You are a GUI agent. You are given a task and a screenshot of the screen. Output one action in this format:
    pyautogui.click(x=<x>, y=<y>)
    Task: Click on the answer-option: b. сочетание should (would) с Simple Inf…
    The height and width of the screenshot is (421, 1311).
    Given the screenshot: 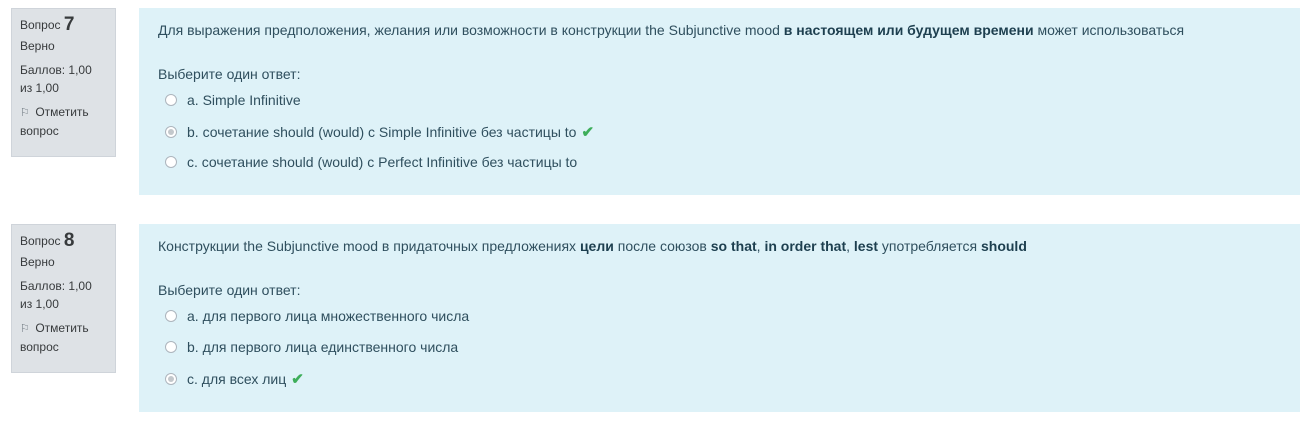 What is the action you would take?
    pyautogui.click(x=379, y=132)
    